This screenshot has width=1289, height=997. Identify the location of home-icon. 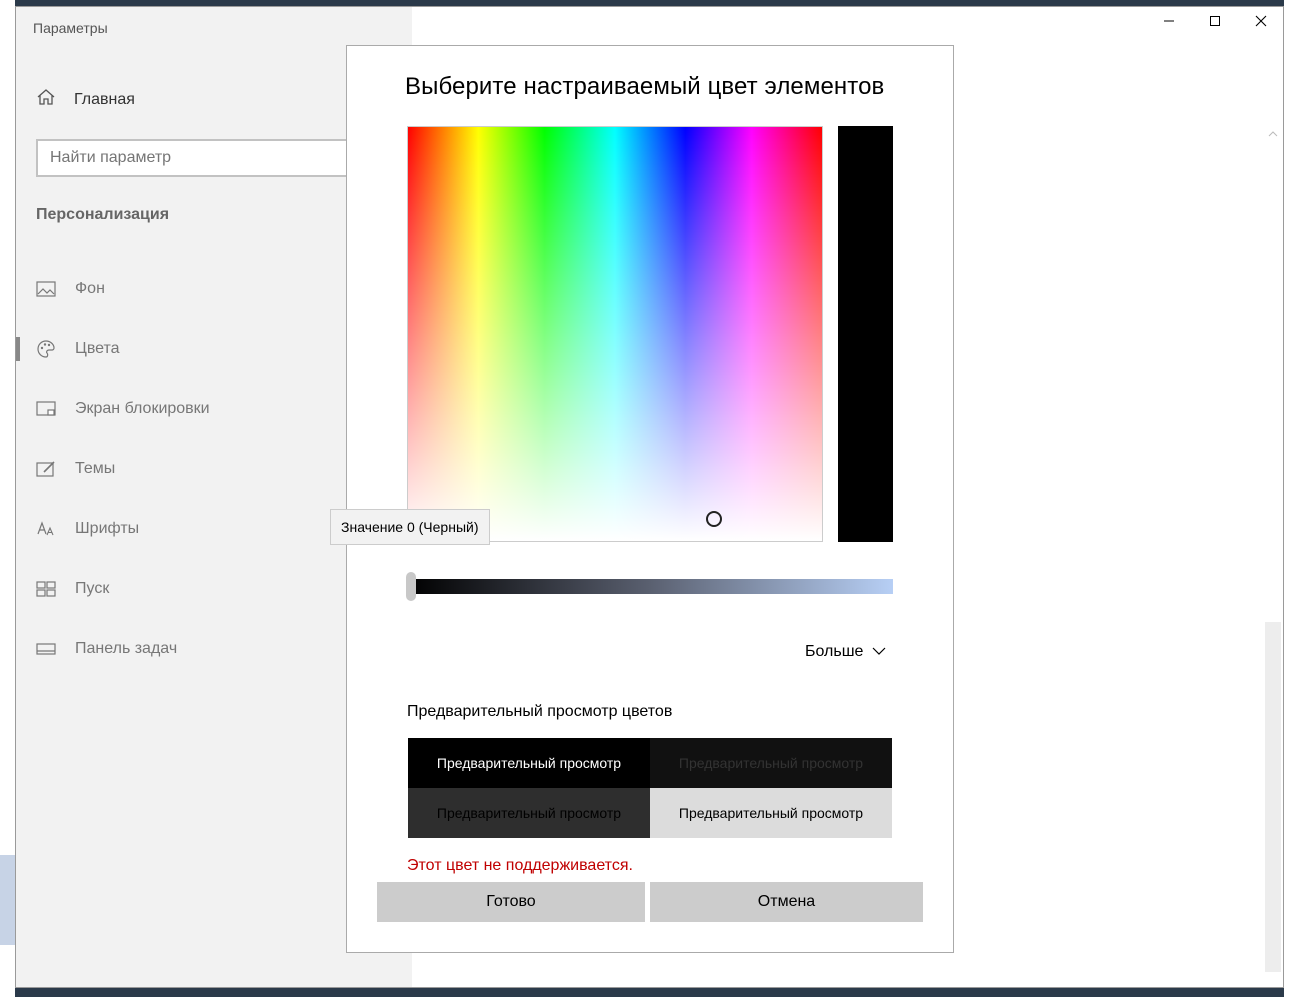
(46, 99).